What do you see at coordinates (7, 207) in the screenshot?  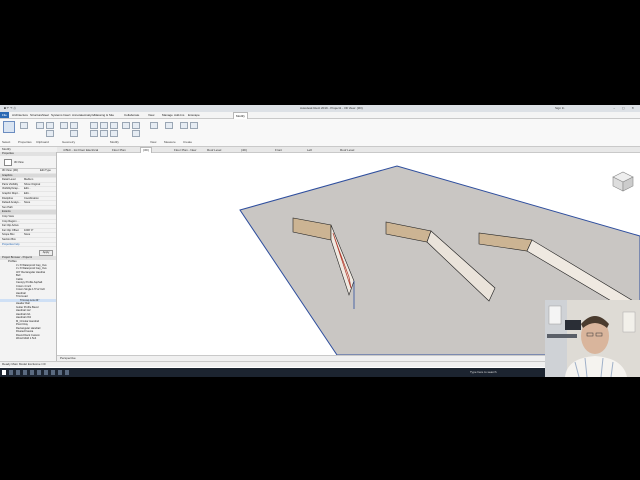 I see `property-label: Sun Path` at bounding box center [7, 207].